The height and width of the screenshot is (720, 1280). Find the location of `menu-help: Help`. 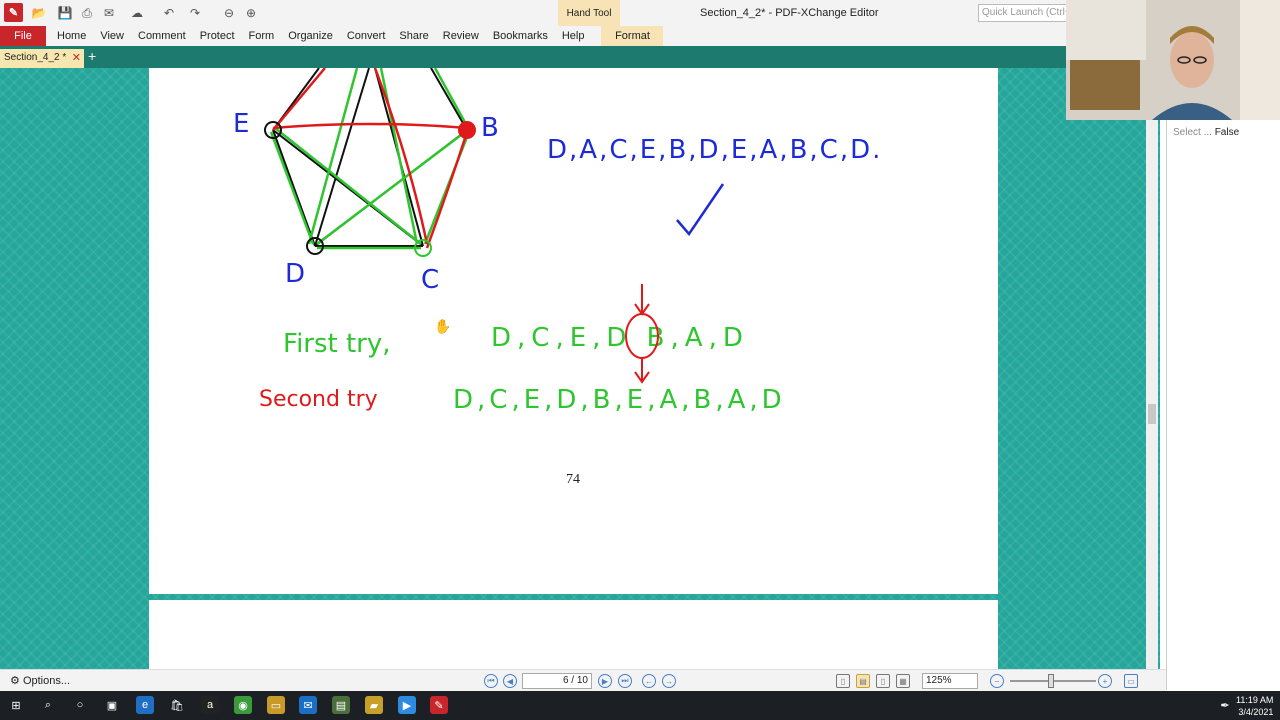

menu-help: Help is located at coordinates (573, 36).